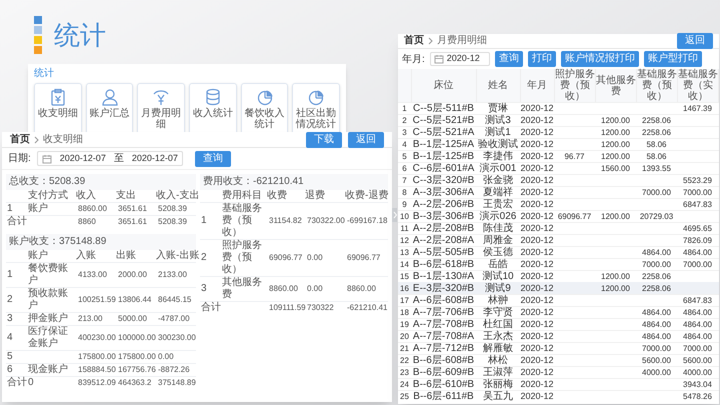  What do you see at coordinates (90, 318) in the screenshot?
I see `table-cell: 213.00` at bounding box center [90, 318].